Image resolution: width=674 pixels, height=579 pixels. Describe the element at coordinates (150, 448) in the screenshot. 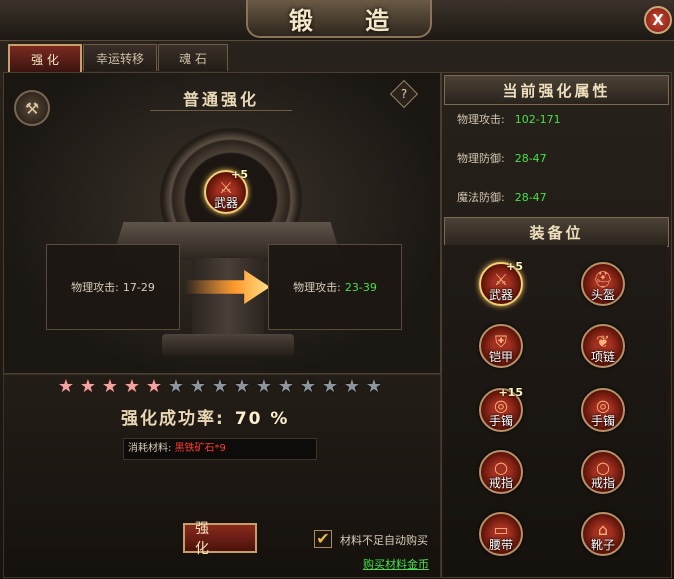

I see `material-label: 消耗材料:` at that location.